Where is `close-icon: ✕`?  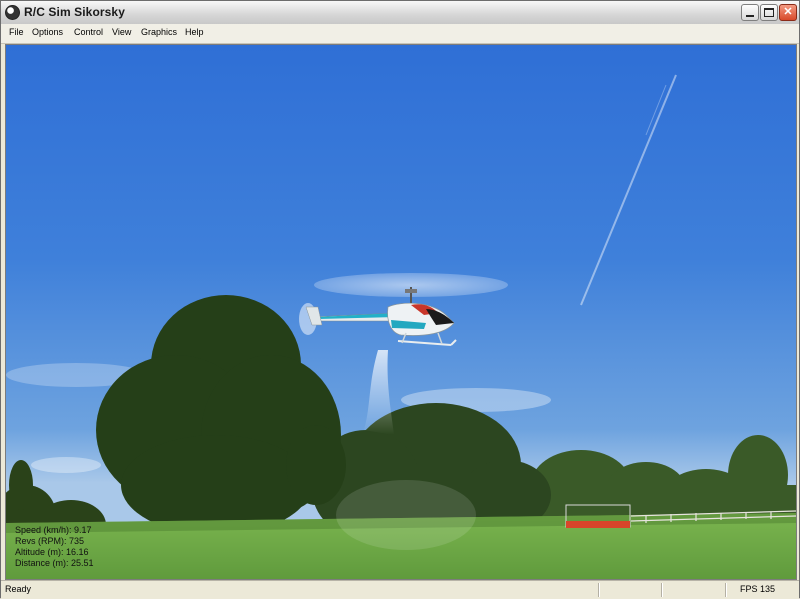
close-icon: ✕ is located at coordinates (788, 12).